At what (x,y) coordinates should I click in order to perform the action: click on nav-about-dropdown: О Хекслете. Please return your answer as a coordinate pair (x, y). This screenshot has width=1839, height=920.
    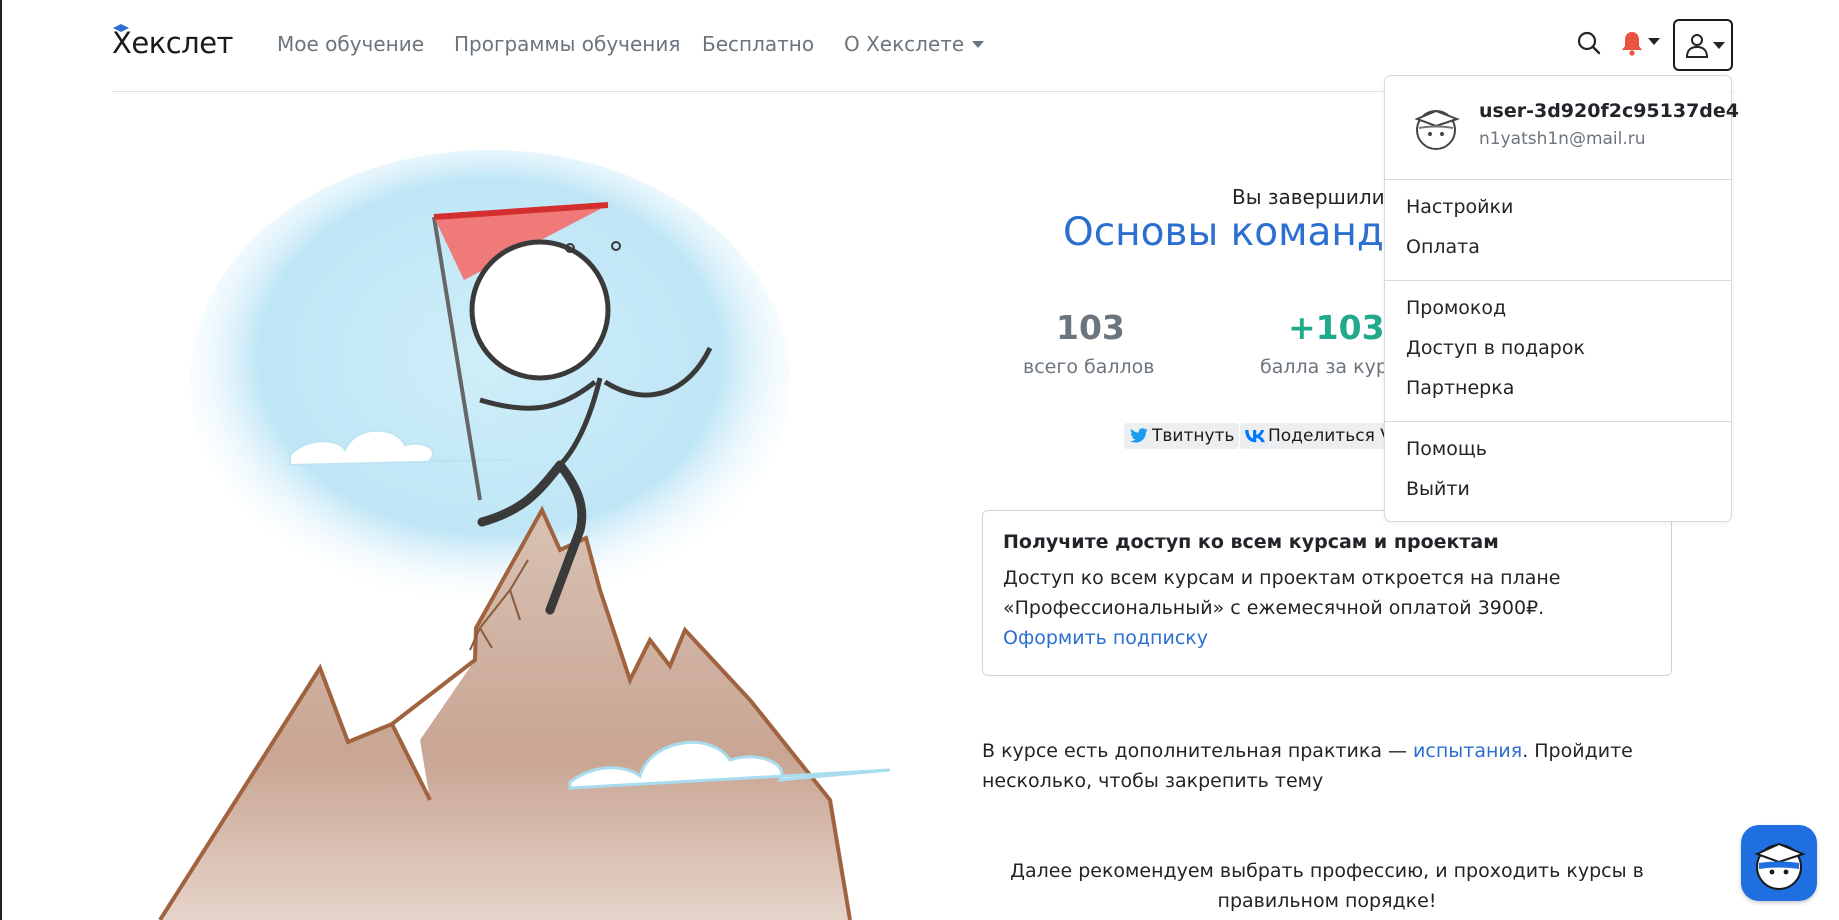
    Looking at the image, I should click on (914, 44).